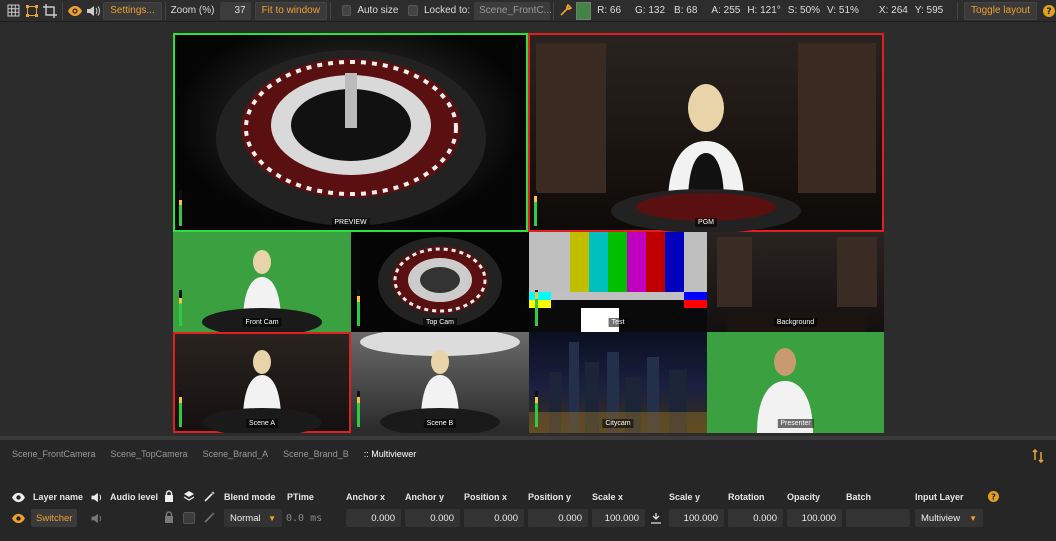 Image resolution: width=1056 pixels, height=541 pixels. What do you see at coordinates (262, 291) in the screenshot?
I see `front-cam-image` at bounding box center [262, 291].